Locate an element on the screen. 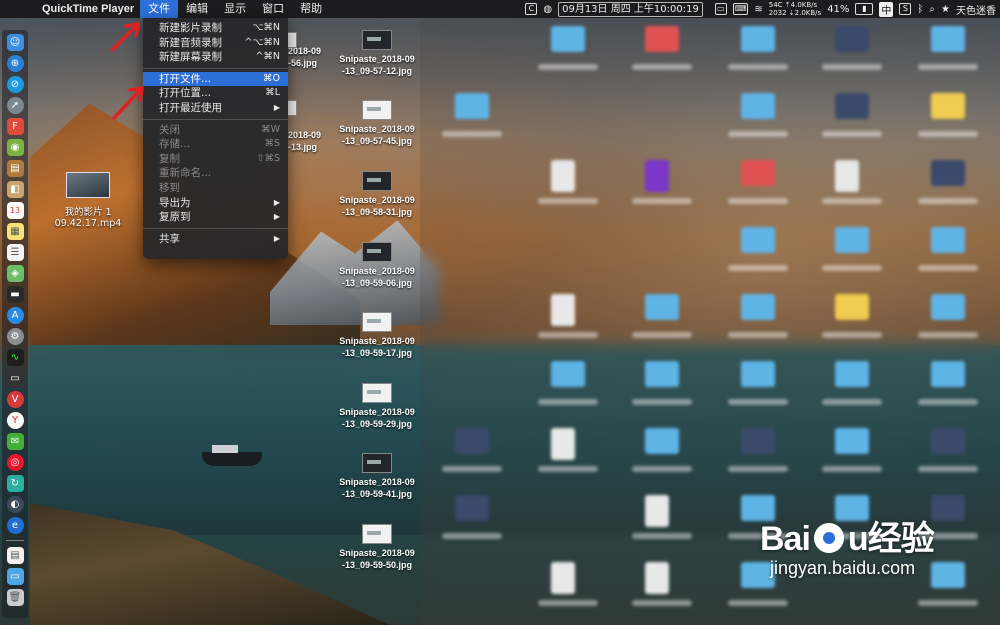 This screenshot has height=625, width=1000. notes-icon: ▤ is located at coordinates (15, 168).